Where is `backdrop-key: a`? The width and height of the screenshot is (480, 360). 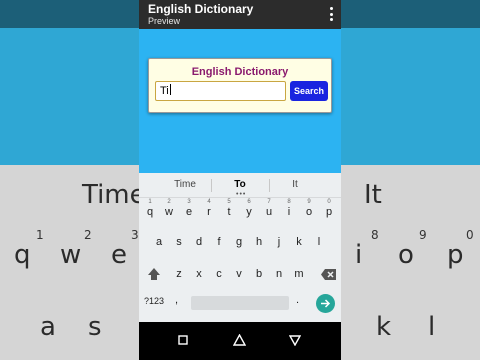
backdrop-key: a is located at coordinates (48, 327).